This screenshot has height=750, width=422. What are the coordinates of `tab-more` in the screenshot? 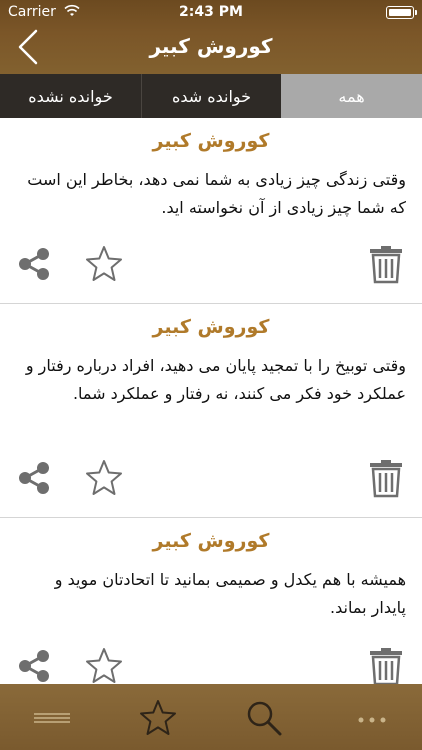 It's located at (372, 718).